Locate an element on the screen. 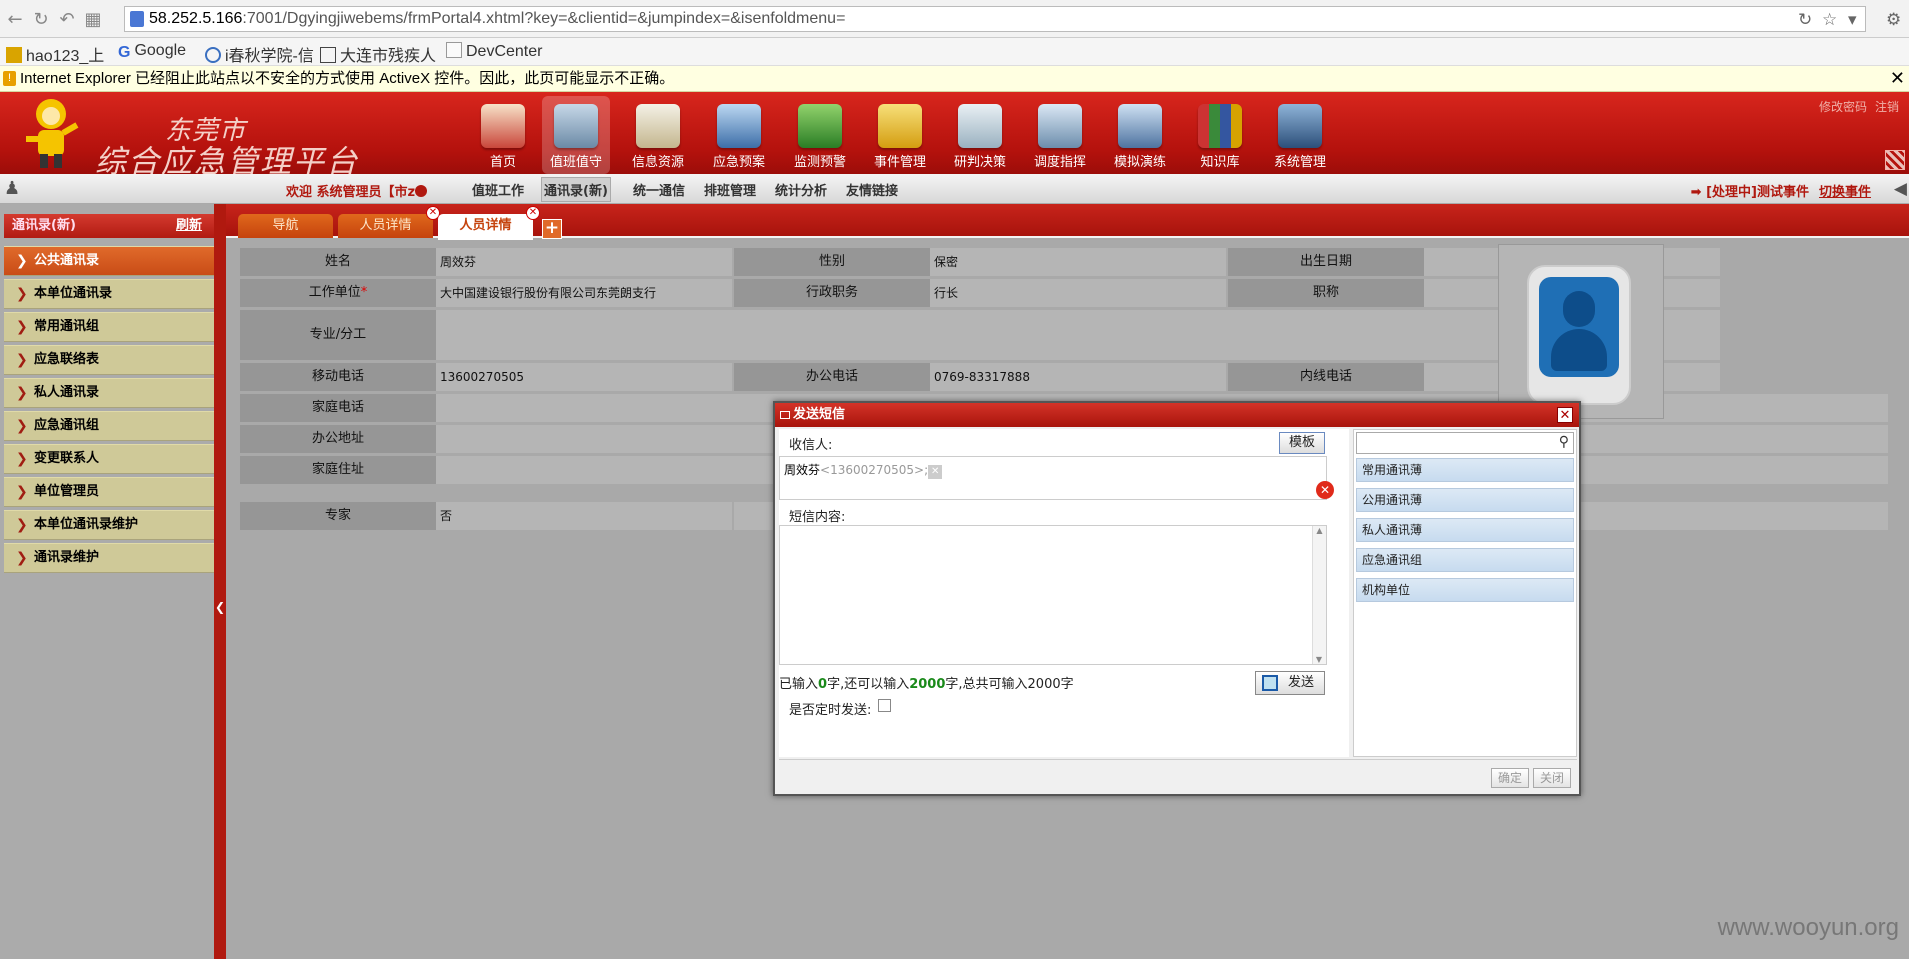  nav-plan: 应急预案 is located at coordinates (739, 139).